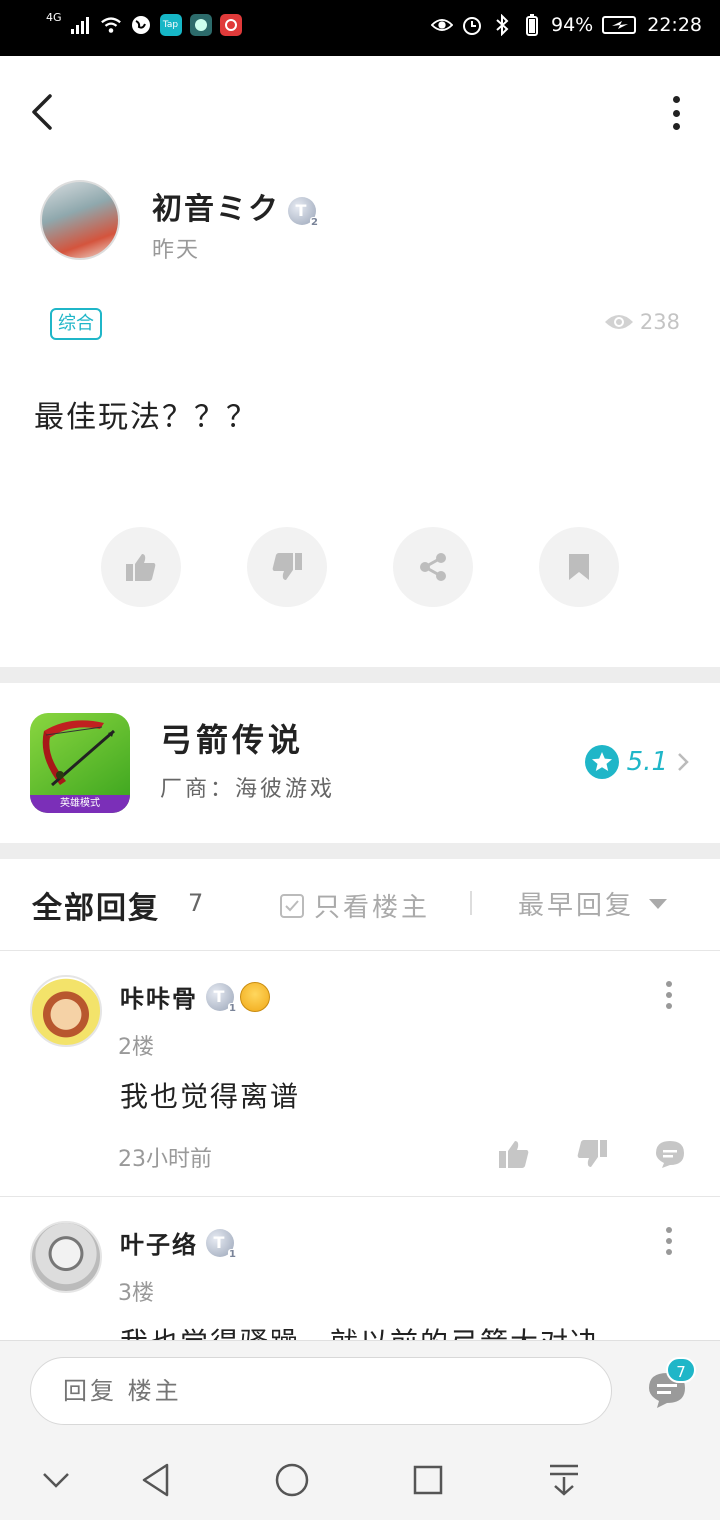  I want to click on bookmark-button, so click(579, 567).